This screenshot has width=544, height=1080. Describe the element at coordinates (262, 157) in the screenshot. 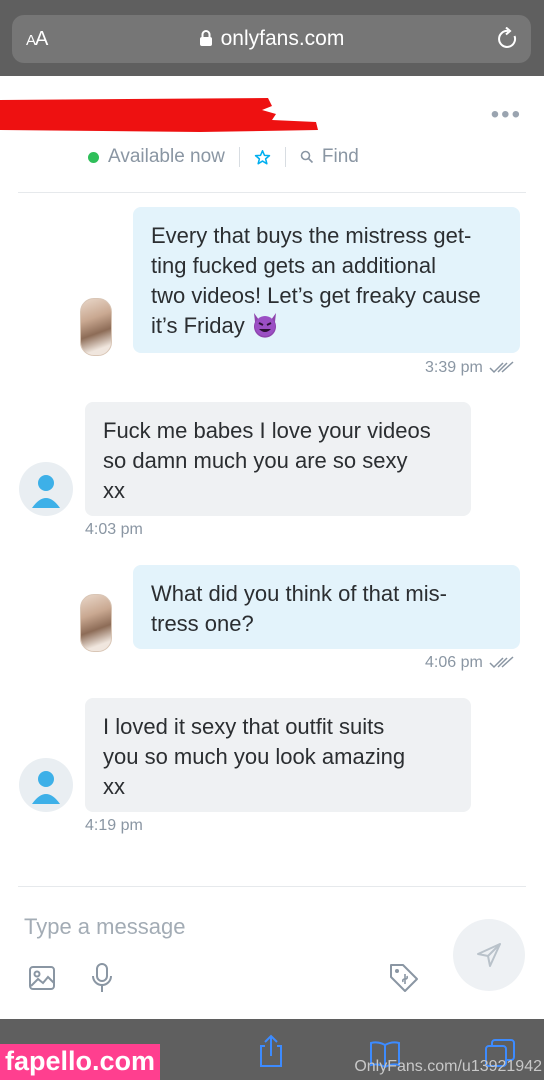

I see `star-icon` at that location.